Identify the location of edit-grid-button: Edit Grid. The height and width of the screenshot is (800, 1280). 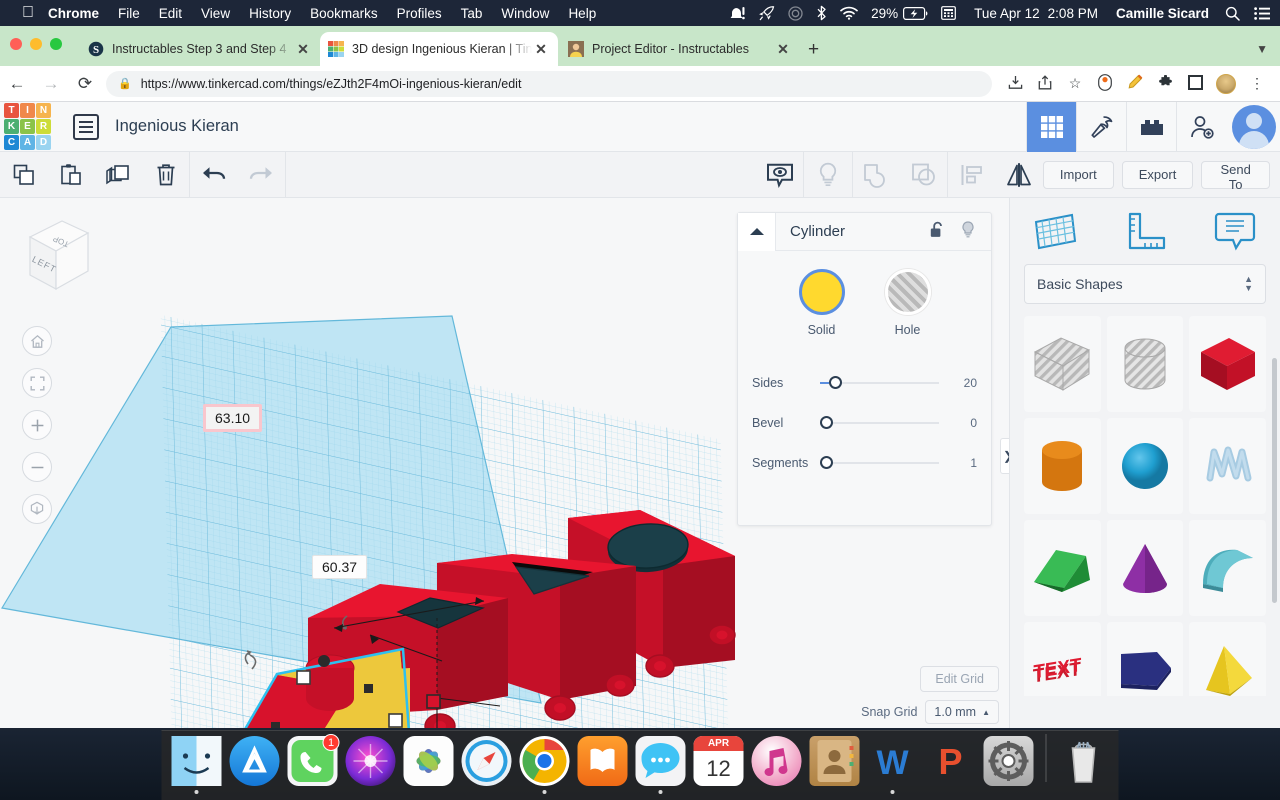
(959, 679).